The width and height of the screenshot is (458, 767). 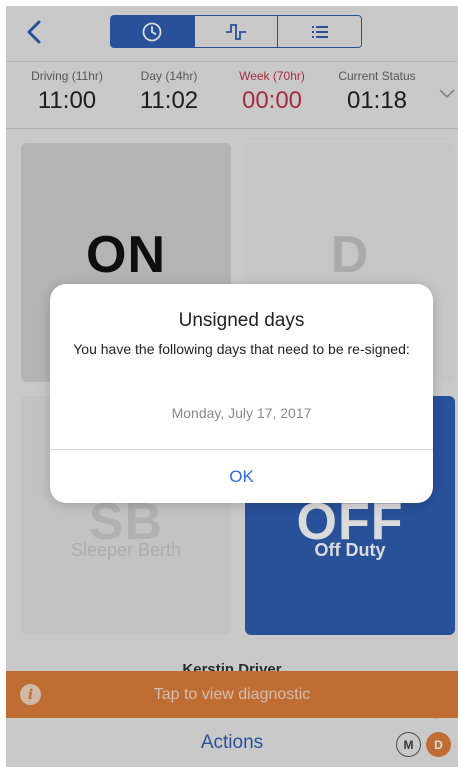 What do you see at coordinates (241, 320) in the screenshot?
I see `dialog-title: Unsigned days` at bounding box center [241, 320].